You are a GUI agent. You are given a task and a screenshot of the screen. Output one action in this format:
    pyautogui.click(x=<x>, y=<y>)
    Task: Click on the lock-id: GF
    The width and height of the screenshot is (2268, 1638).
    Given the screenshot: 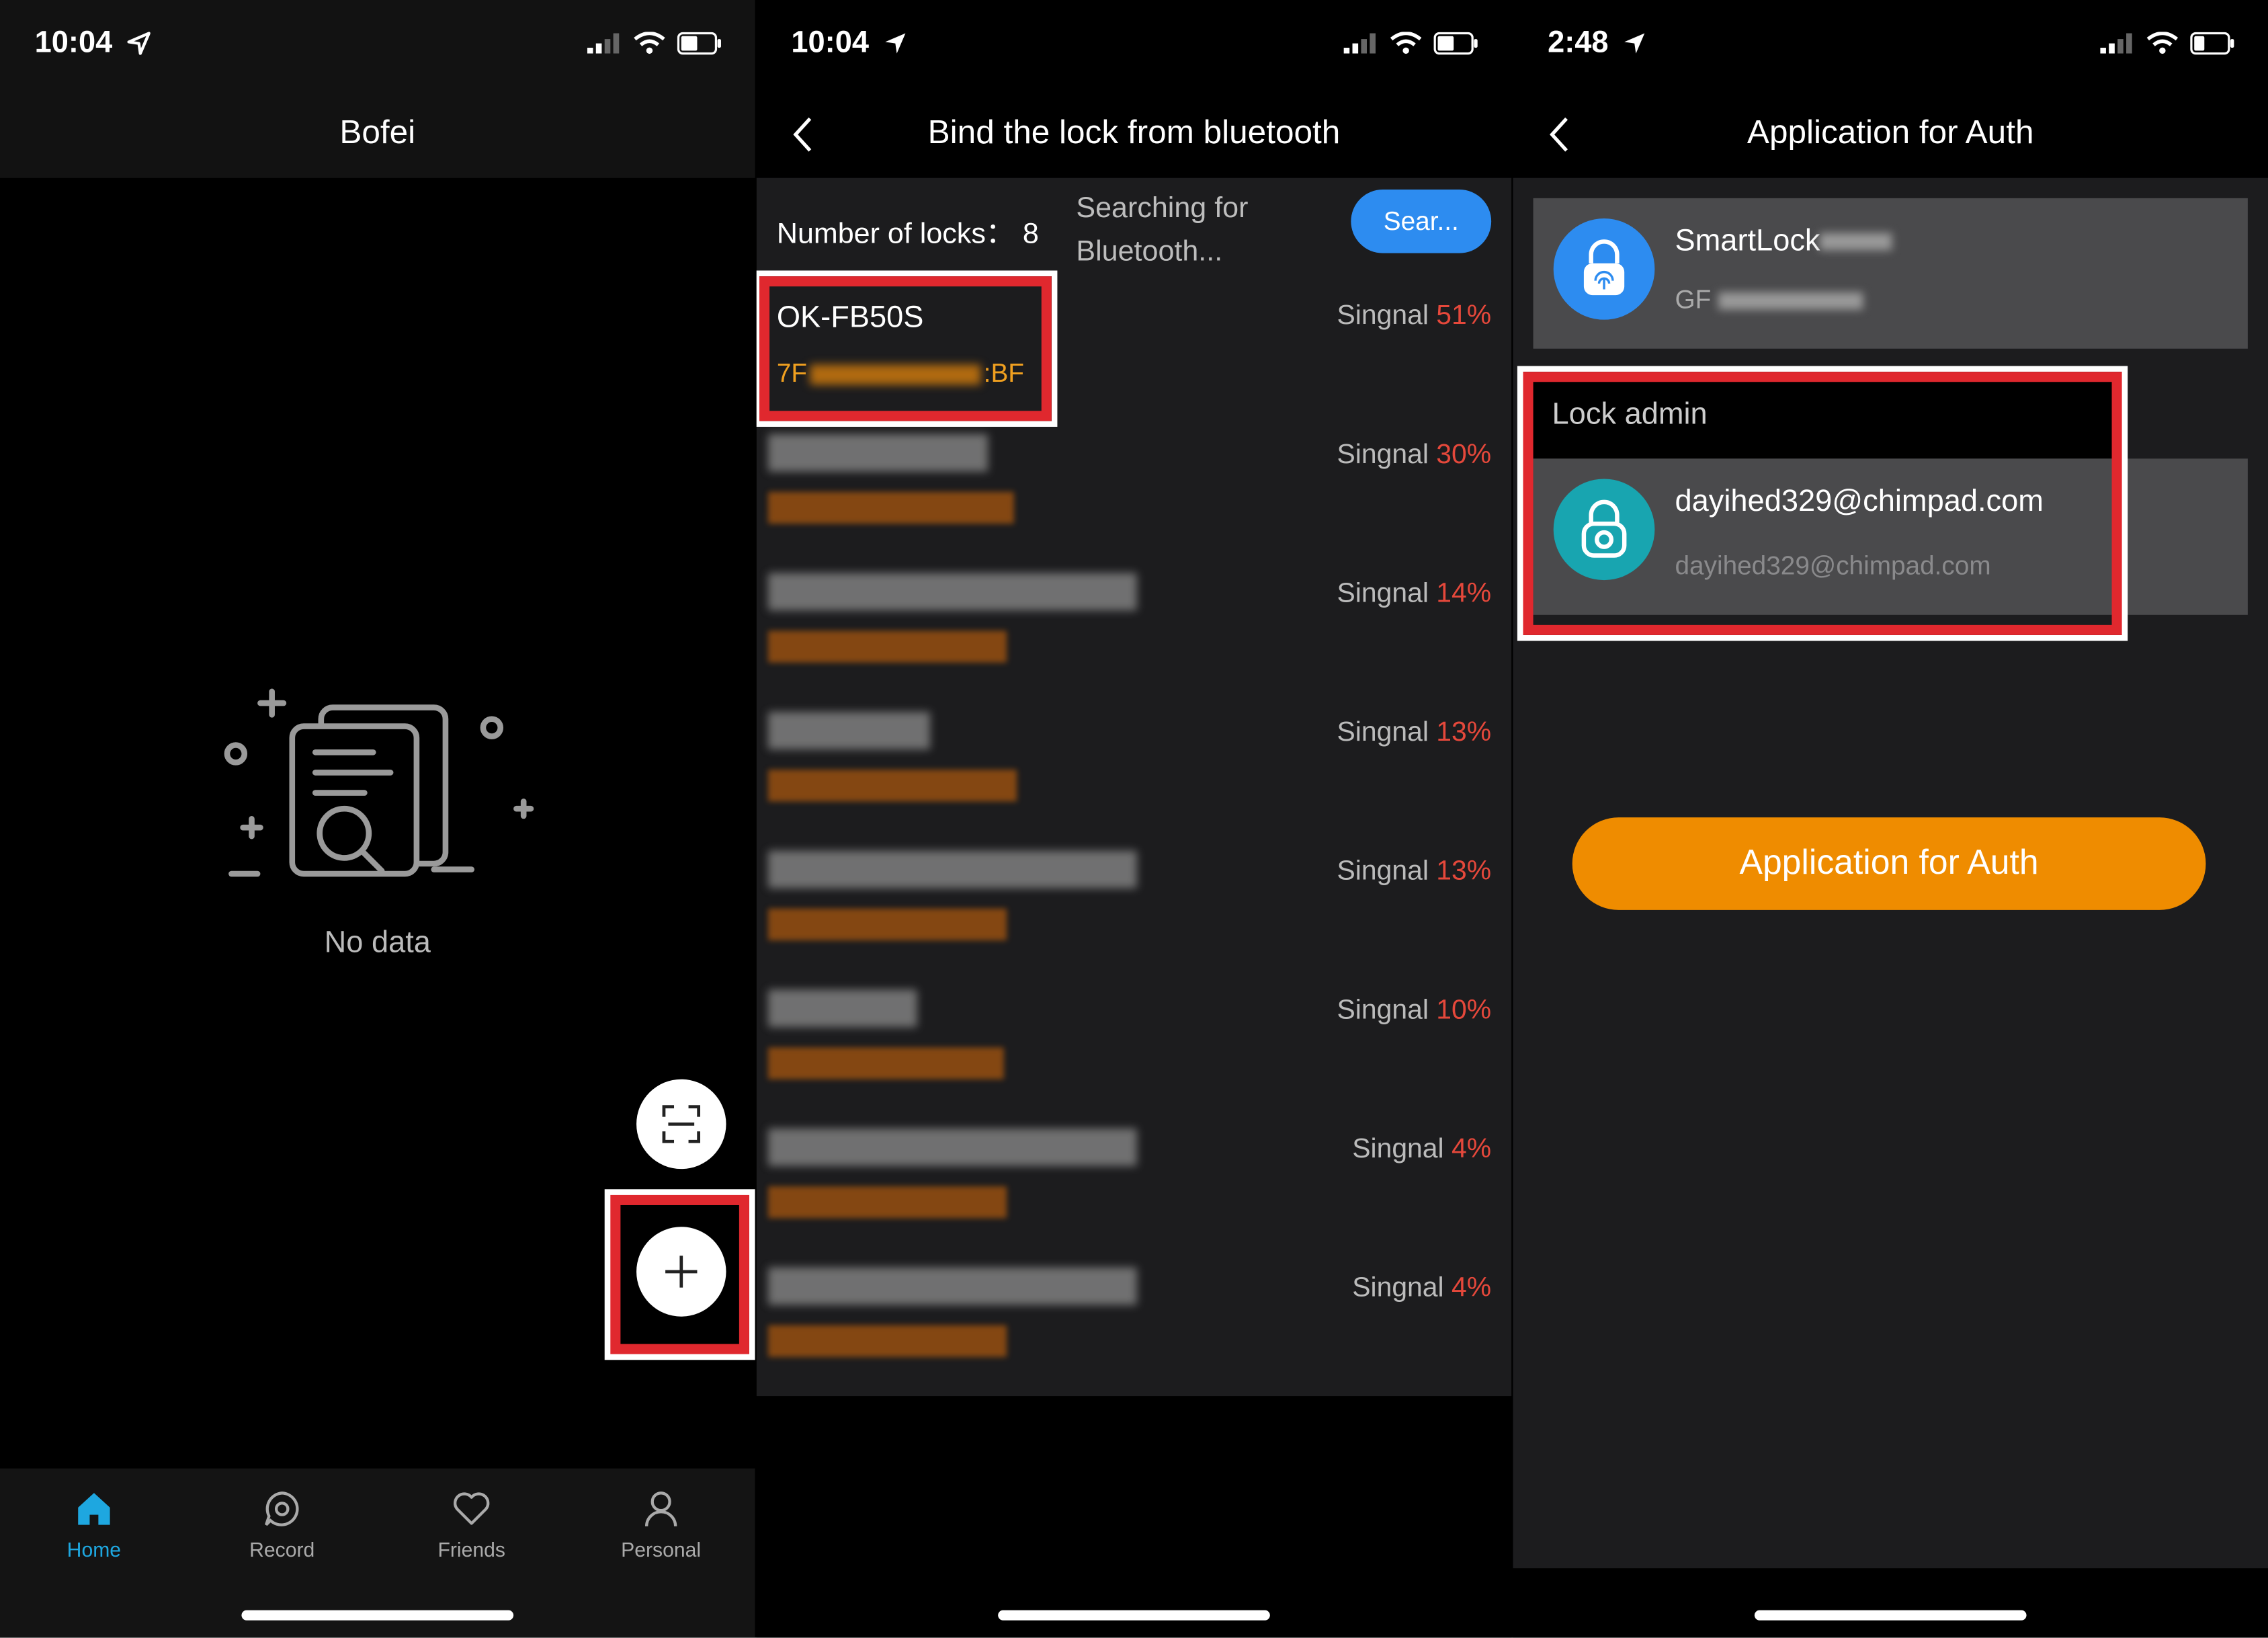 What is the action you would take?
    pyautogui.click(x=1769, y=300)
    